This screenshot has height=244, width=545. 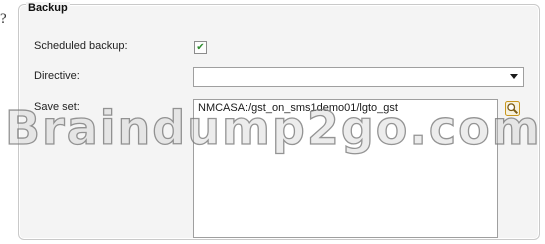 What do you see at coordinates (3, 19) in the screenshot?
I see `question-mark: ?` at bounding box center [3, 19].